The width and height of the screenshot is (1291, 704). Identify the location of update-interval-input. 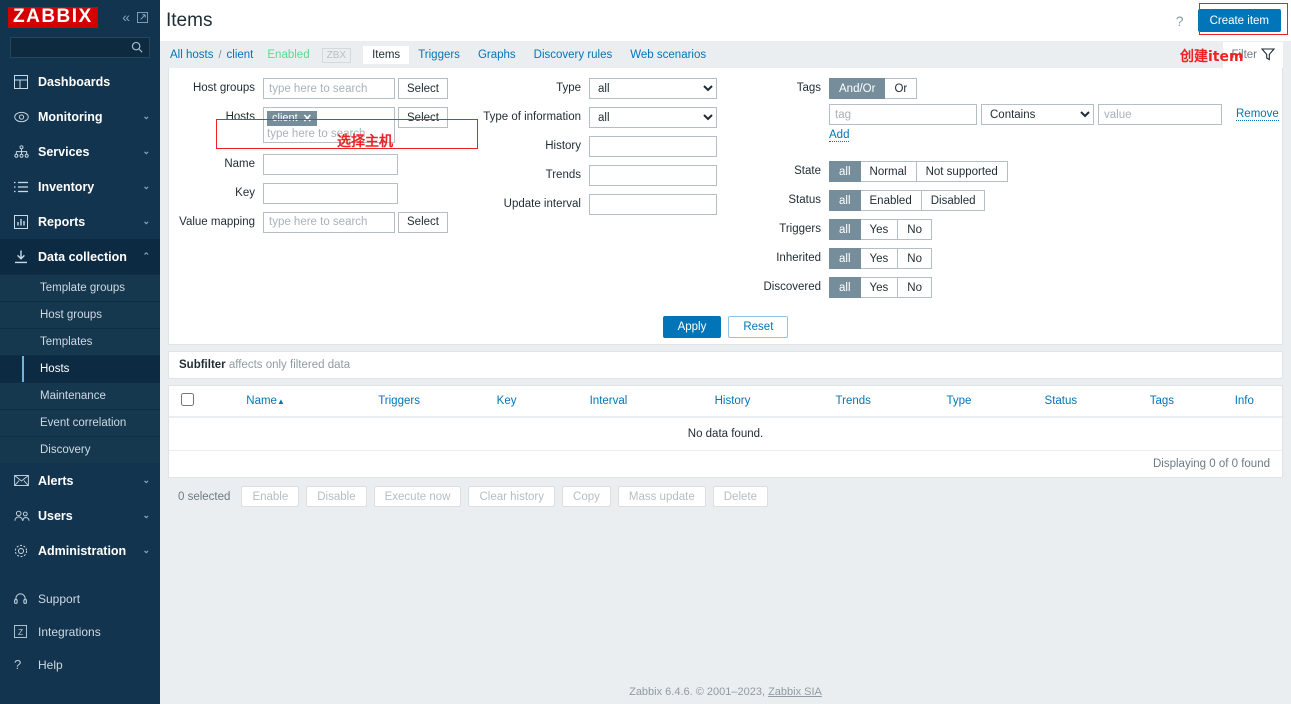
(653, 204).